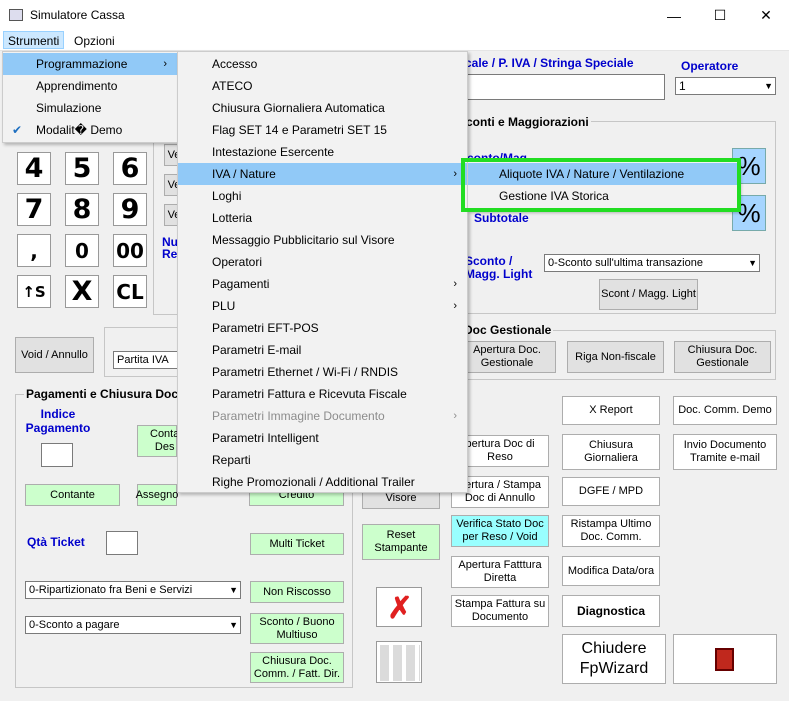 This screenshot has height=701, width=789. I want to click on menu-opzioni: Opzioni, so click(94, 41).